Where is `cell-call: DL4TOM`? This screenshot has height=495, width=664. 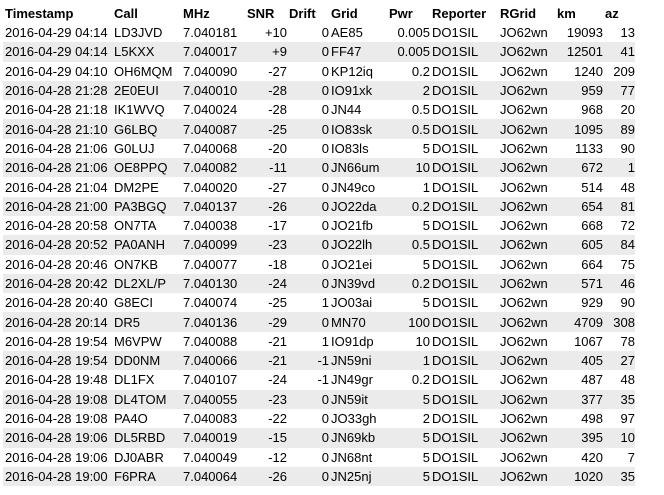 cell-call: DL4TOM is located at coordinates (146, 399).